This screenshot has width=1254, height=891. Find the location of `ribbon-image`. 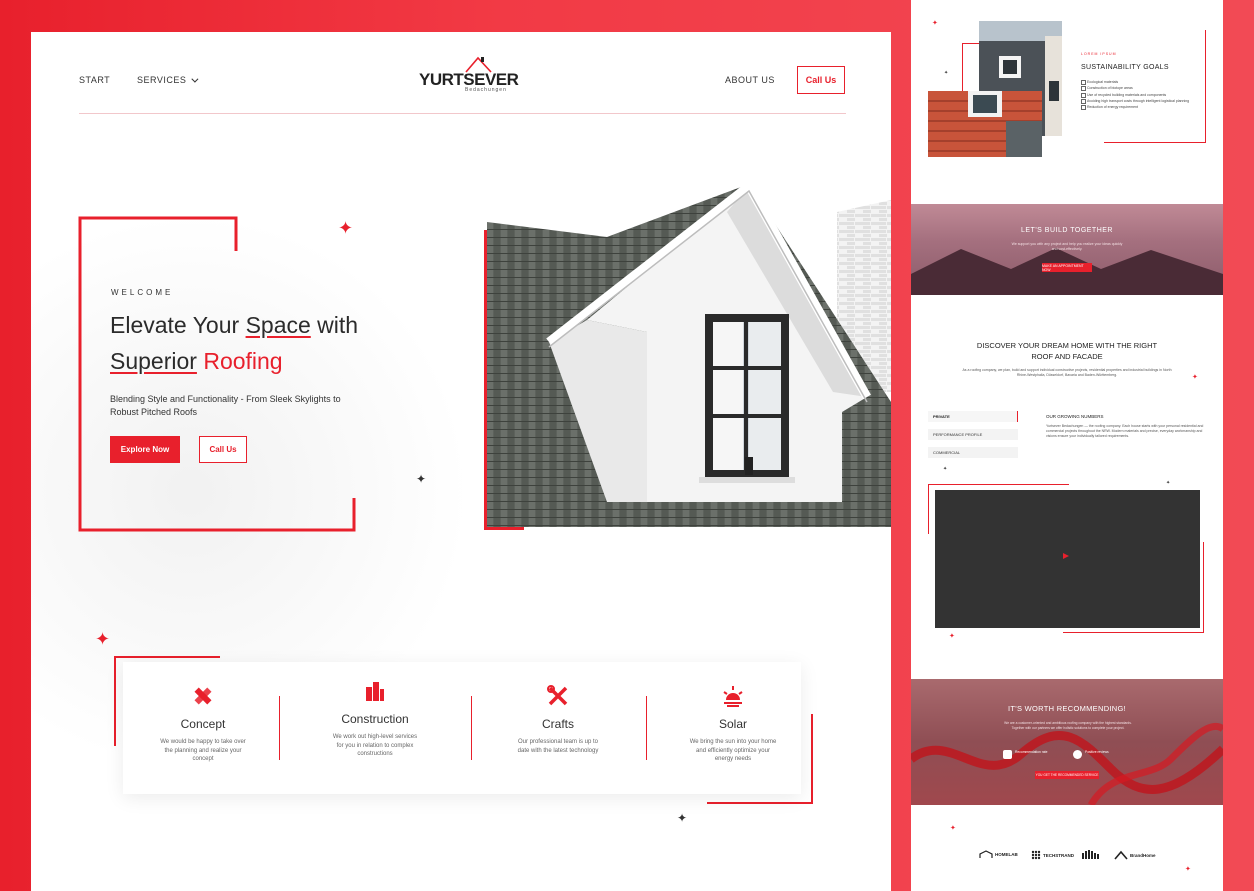

ribbon-image is located at coordinates (1067, 763).